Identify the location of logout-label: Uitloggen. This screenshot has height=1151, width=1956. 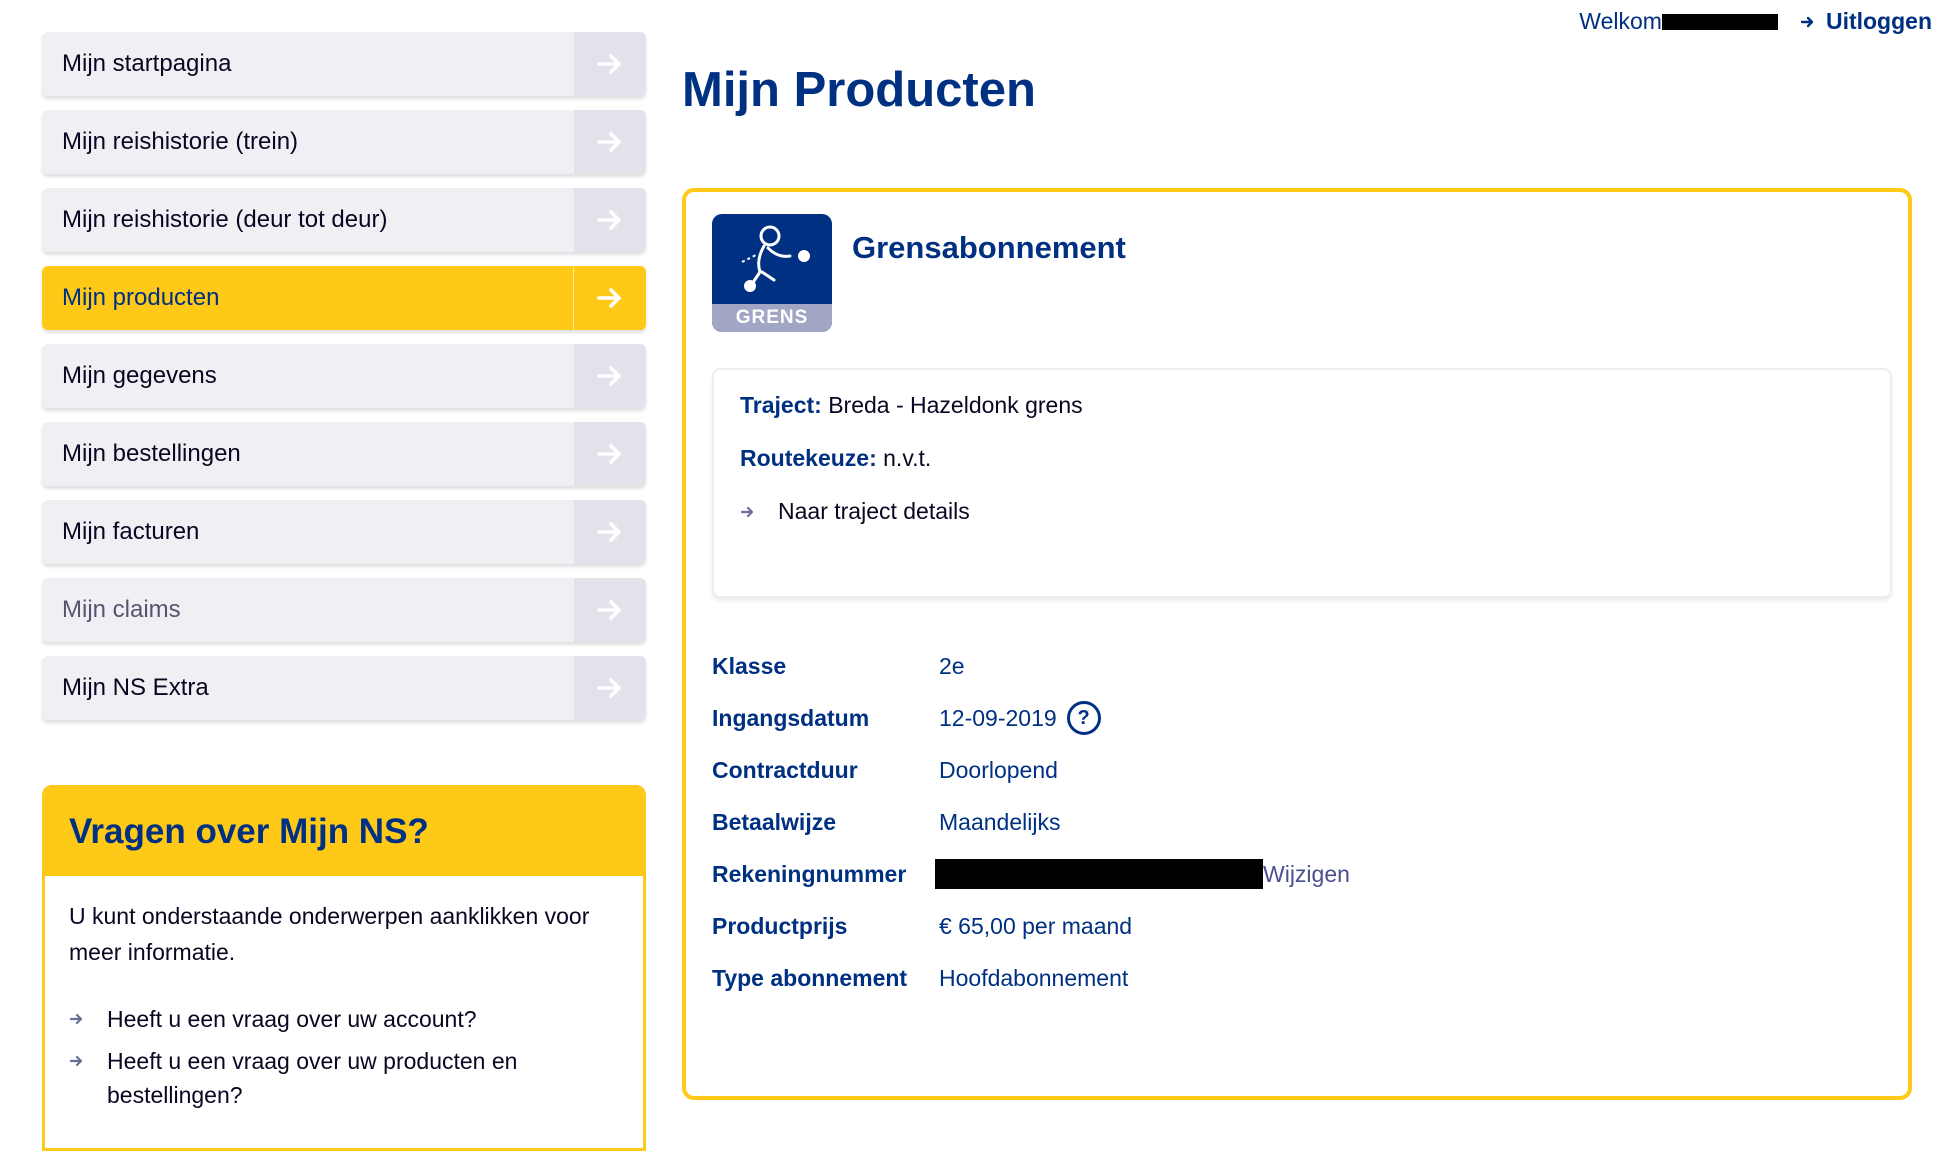
(1878, 21).